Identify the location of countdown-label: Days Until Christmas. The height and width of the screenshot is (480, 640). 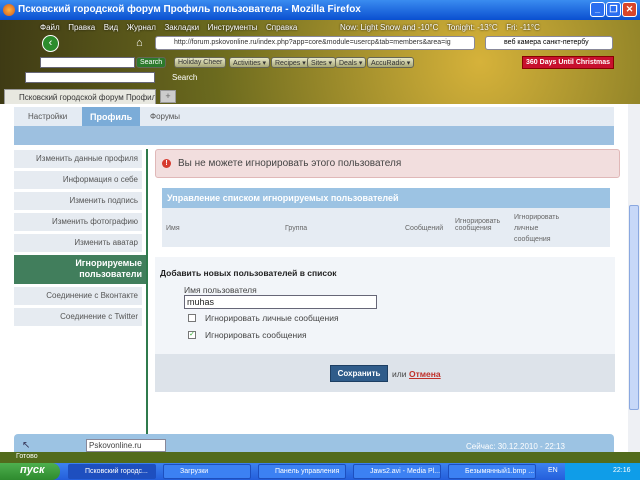
(575, 62).